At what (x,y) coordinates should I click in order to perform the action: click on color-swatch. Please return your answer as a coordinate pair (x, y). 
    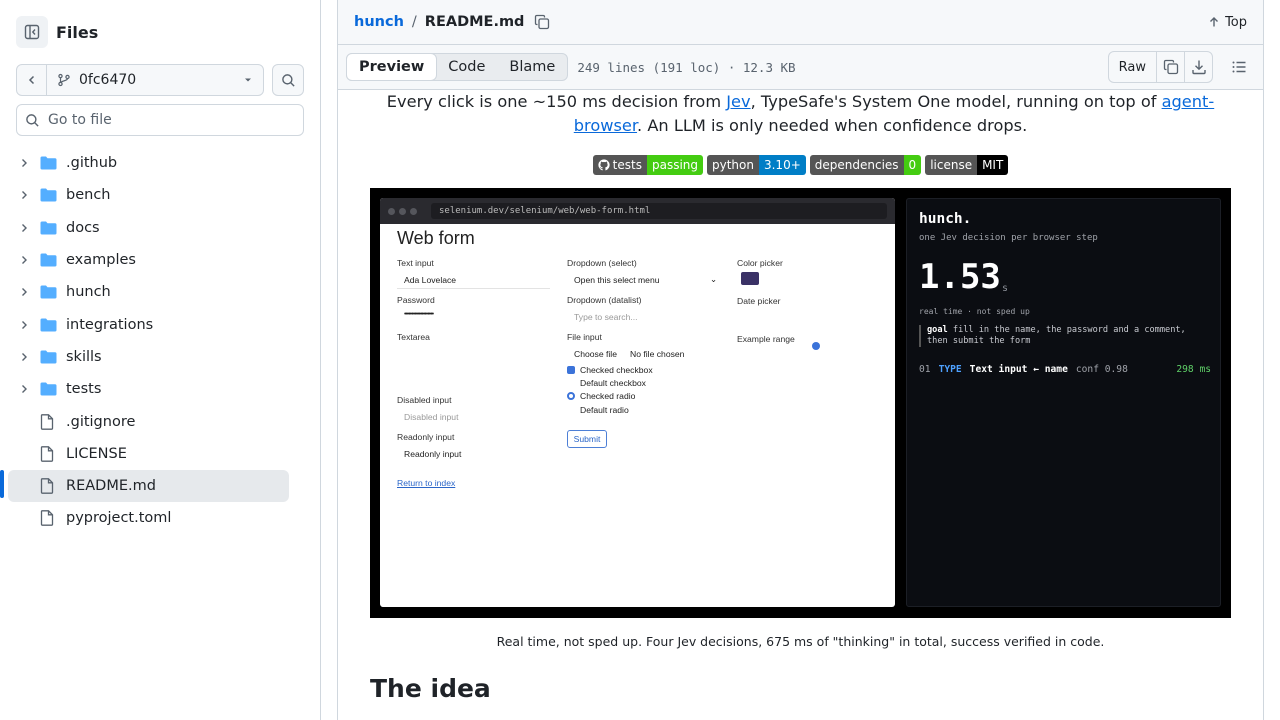
    Looking at the image, I should click on (750, 278).